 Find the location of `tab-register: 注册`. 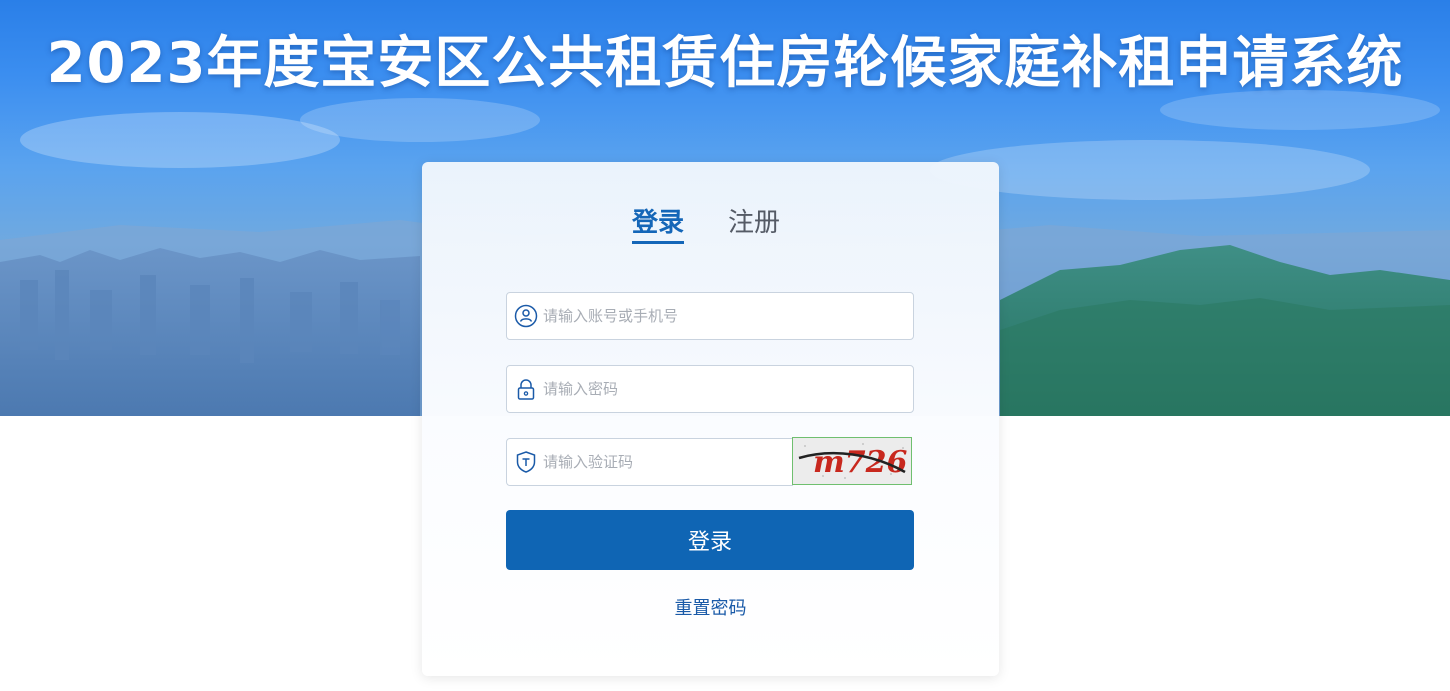

tab-register: 注册 is located at coordinates (754, 223).